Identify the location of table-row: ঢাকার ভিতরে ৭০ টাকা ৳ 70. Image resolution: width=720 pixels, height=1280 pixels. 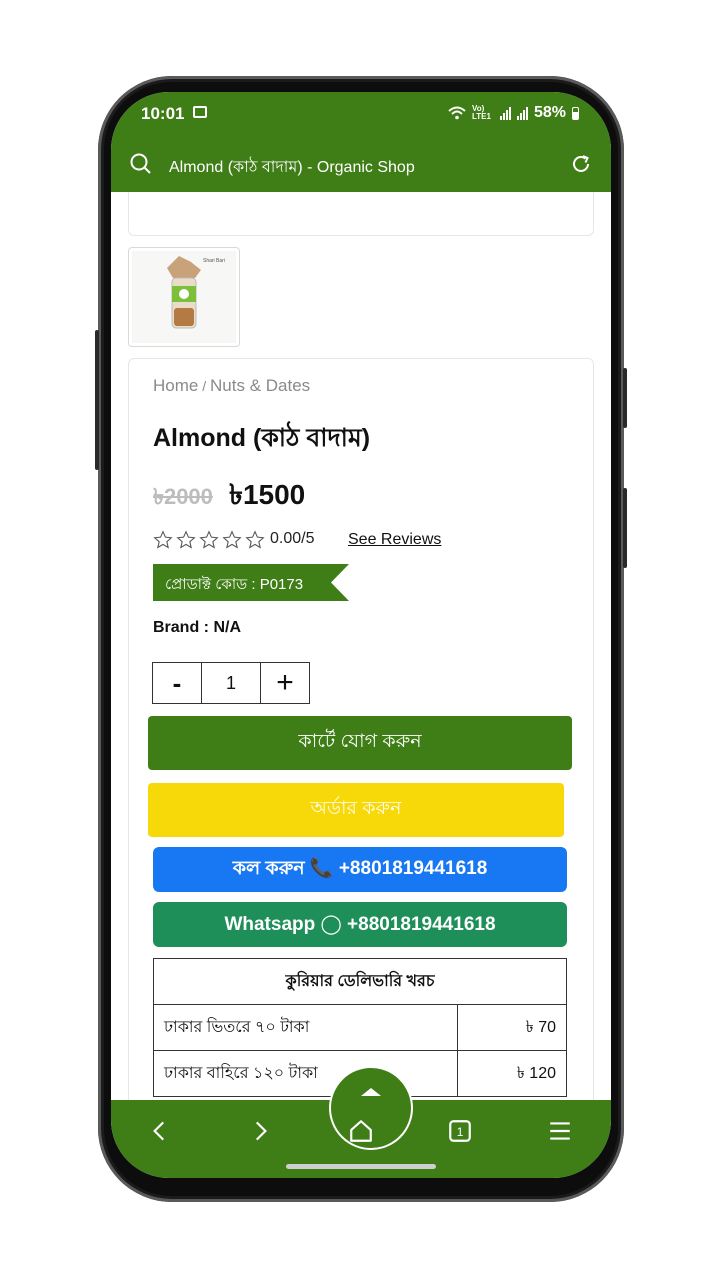
(360, 1027).